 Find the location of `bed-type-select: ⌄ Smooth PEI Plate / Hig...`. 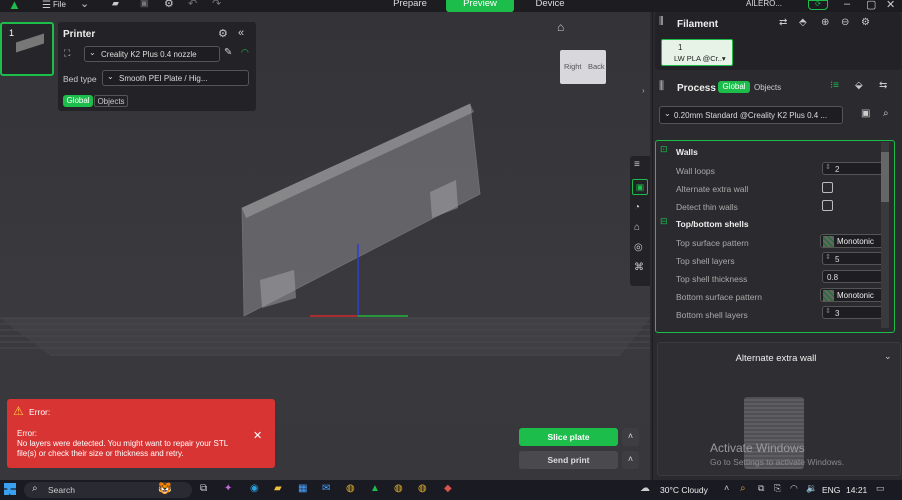

bed-type-select: ⌄ Smooth PEI Plate / Hig... is located at coordinates (175, 78).